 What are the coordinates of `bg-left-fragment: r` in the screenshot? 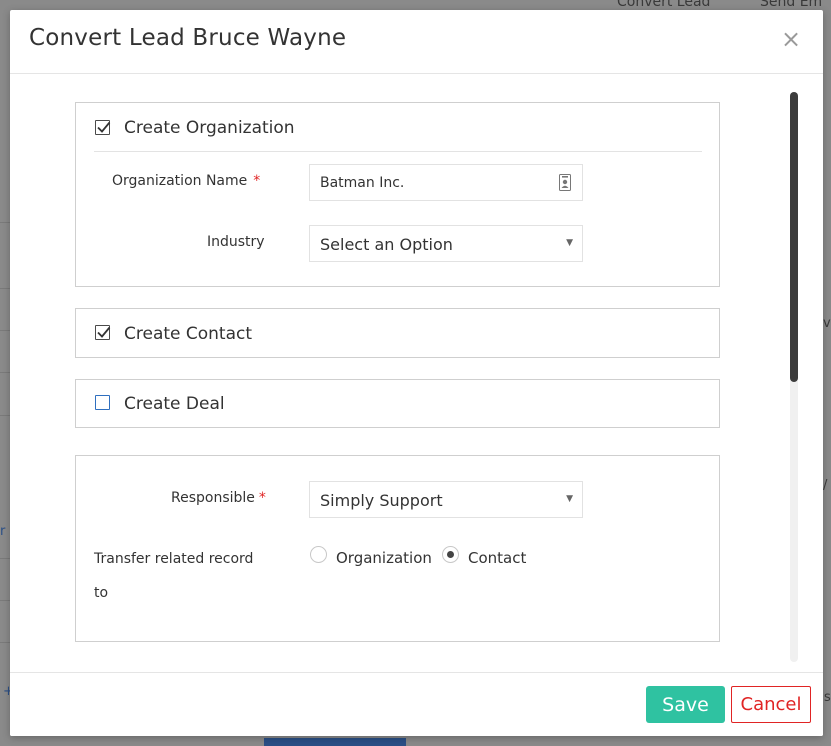 It's located at (3, 531).